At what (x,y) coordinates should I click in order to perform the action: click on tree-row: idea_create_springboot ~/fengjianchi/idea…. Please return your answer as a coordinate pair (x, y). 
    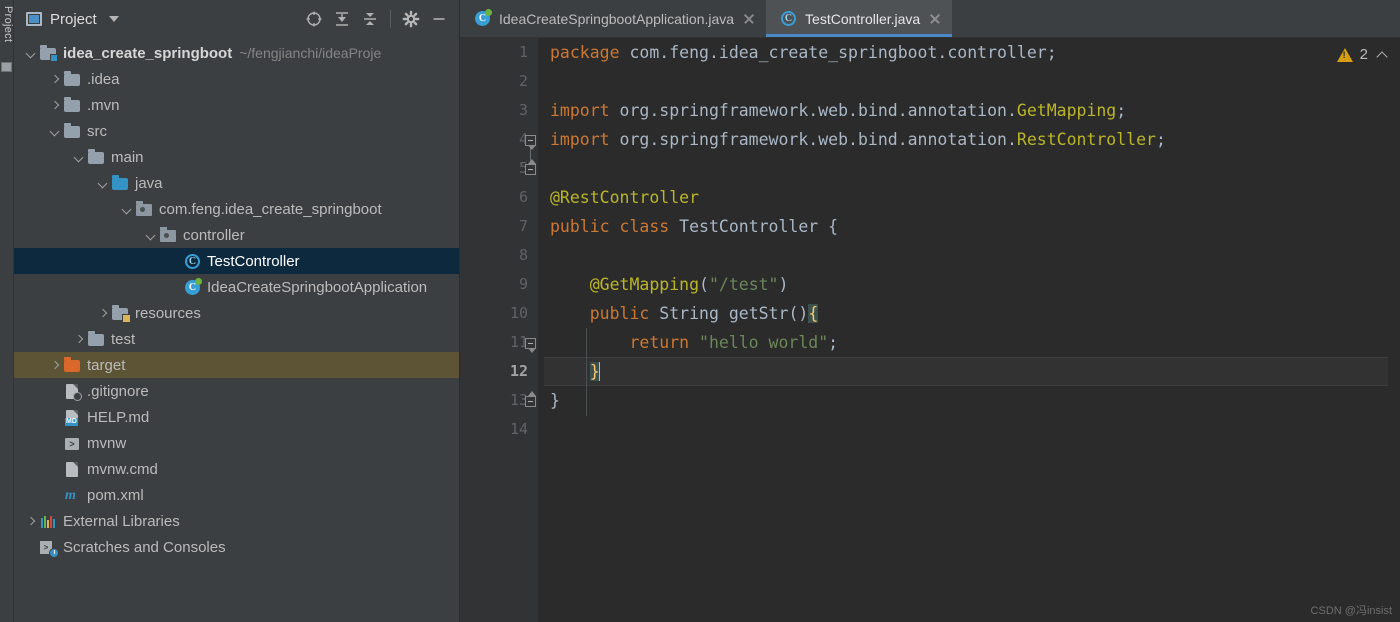
    Looking at the image, I should click on (236, 53).